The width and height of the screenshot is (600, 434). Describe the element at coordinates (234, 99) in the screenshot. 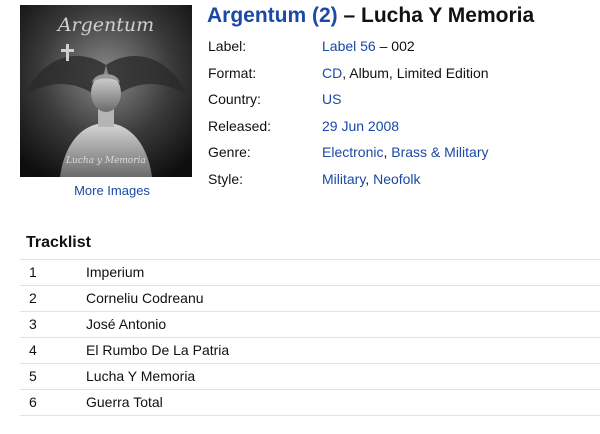

I see `country-key: Country:` at that location.